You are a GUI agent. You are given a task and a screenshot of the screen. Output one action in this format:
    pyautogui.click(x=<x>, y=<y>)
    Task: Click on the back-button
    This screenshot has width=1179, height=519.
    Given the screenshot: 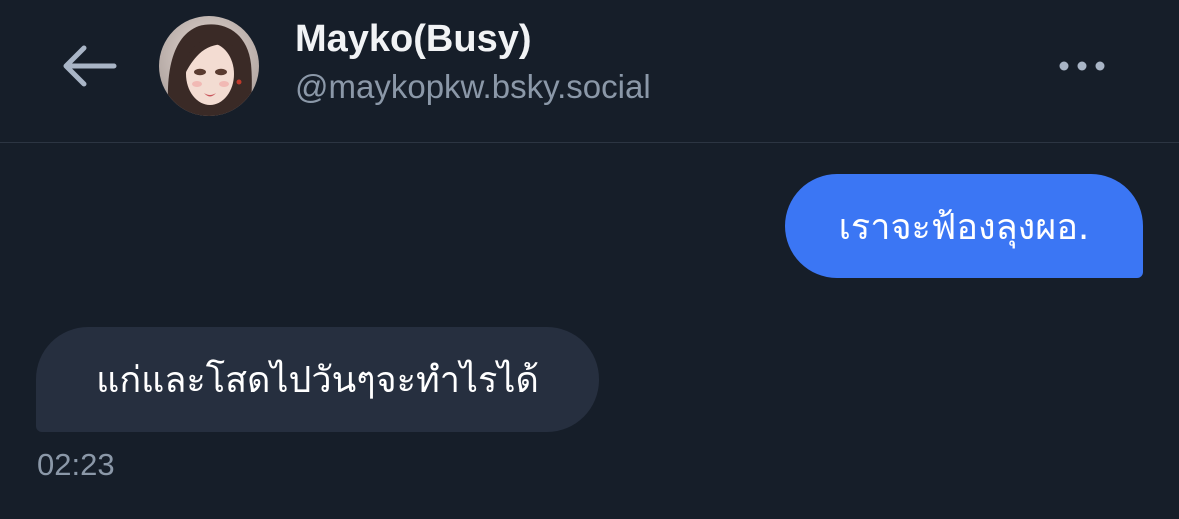 What is the action you would take?
    pyautogui.click(x=88, y=66)
    